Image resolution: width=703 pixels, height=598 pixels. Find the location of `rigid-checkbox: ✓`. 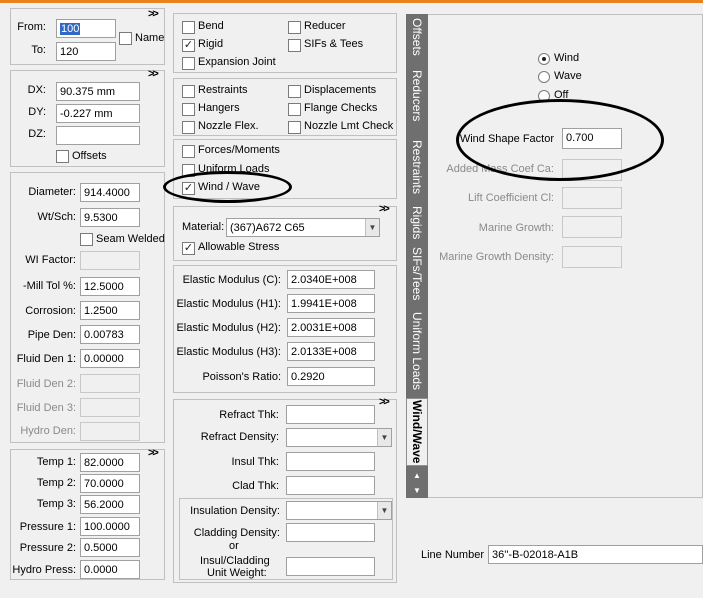

rigid-checkbox: ✓ is located at coordinates (188, 45).